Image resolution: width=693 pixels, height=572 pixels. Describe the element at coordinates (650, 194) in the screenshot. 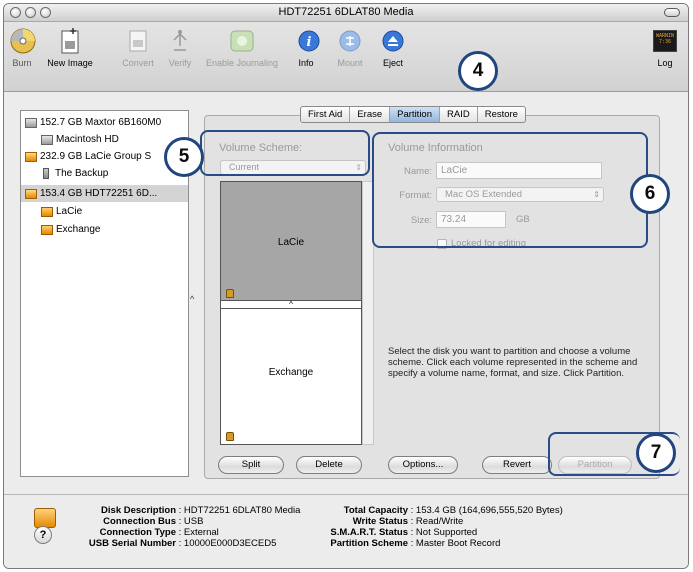

I see `callout-6: 6` at that location.